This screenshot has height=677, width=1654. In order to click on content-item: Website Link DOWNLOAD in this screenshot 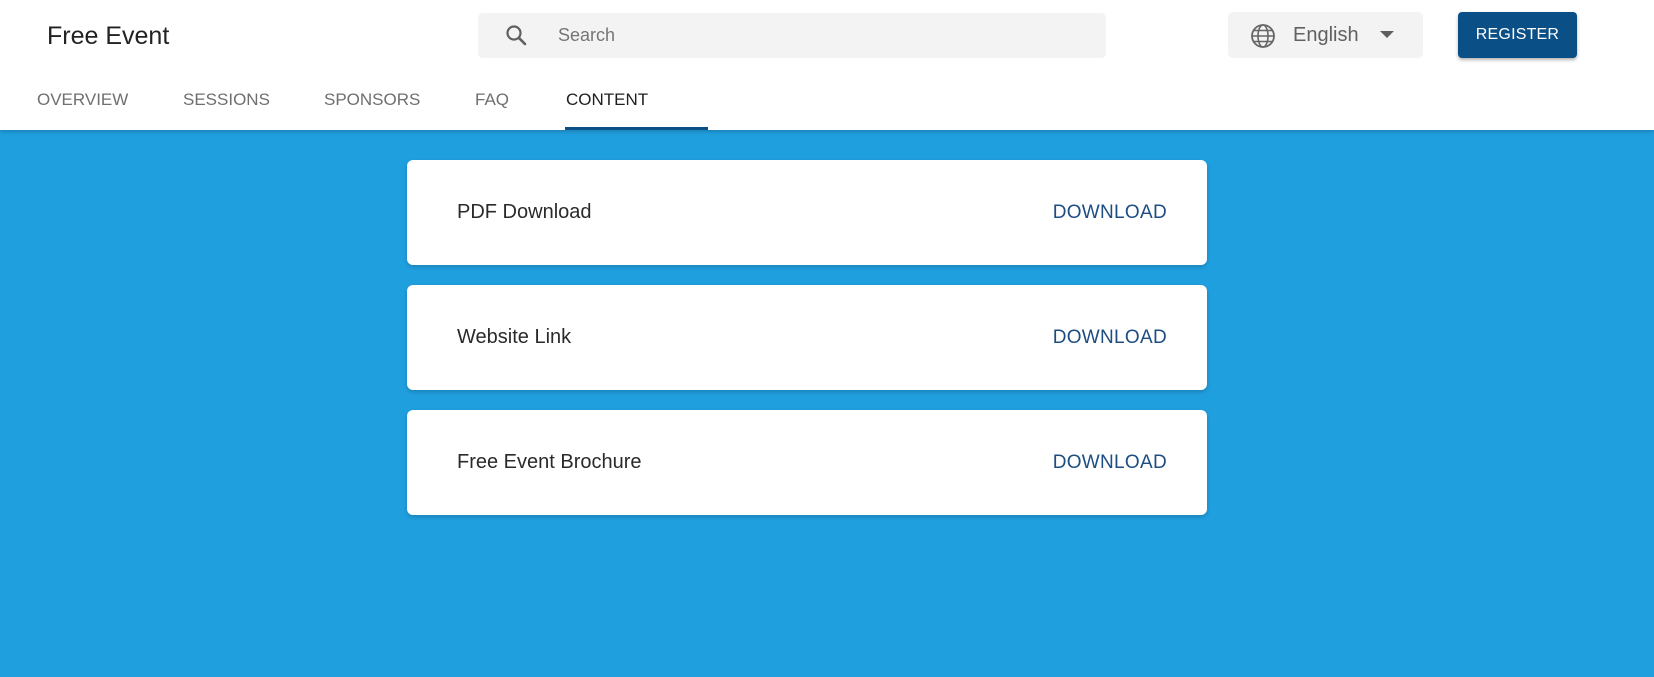, I will do `click(807, 337)`.